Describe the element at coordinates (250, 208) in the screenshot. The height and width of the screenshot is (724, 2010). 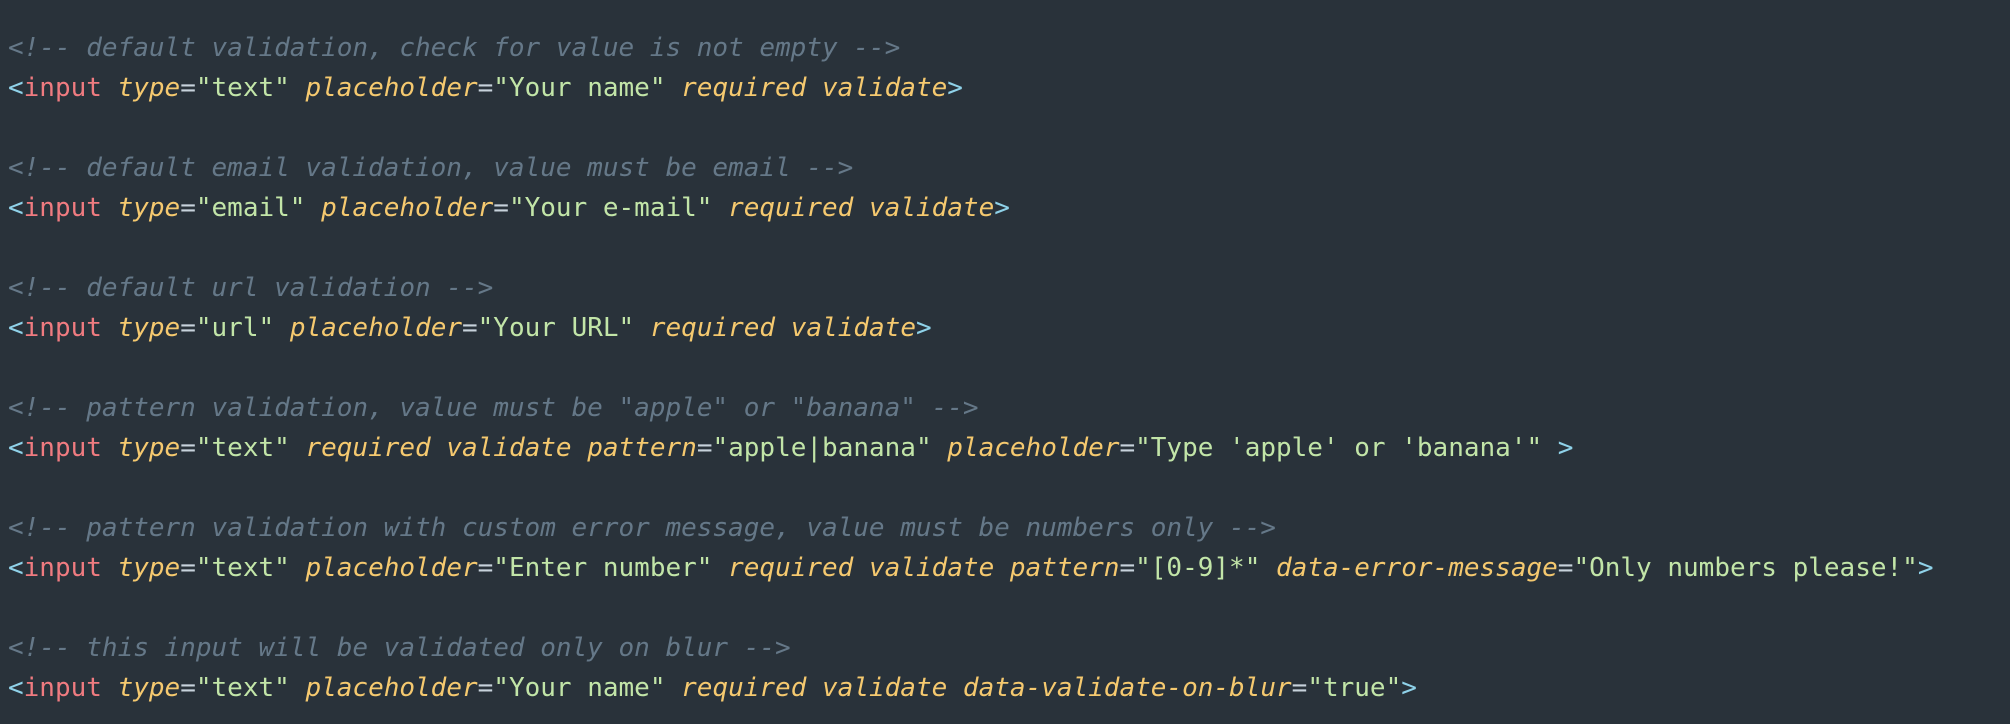
I see `attribute-value: "email"` at that location.